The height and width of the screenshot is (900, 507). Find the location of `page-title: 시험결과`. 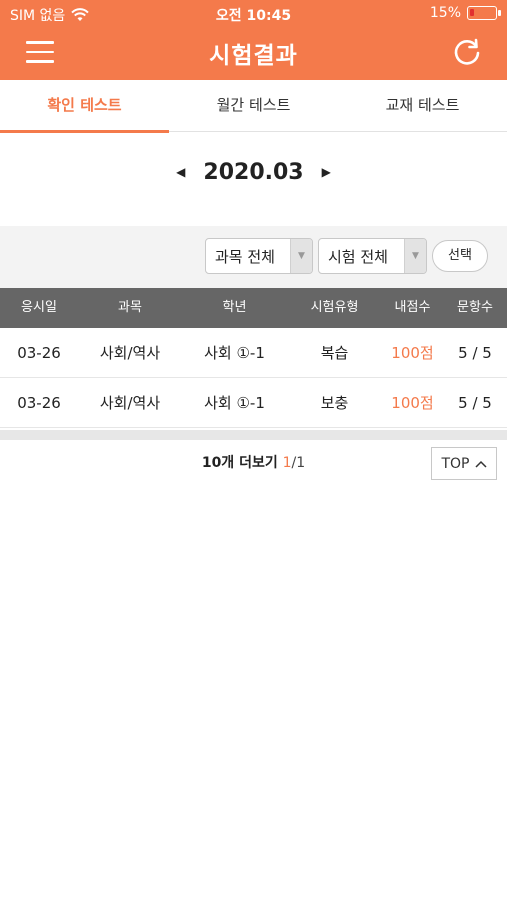

page-title: 시험결과 is located at coordinates (253, 56).